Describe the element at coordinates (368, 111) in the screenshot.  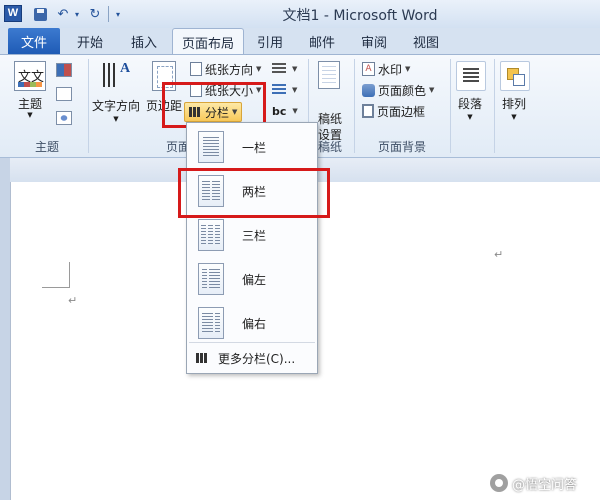
I see `page-border-icon` at that location.